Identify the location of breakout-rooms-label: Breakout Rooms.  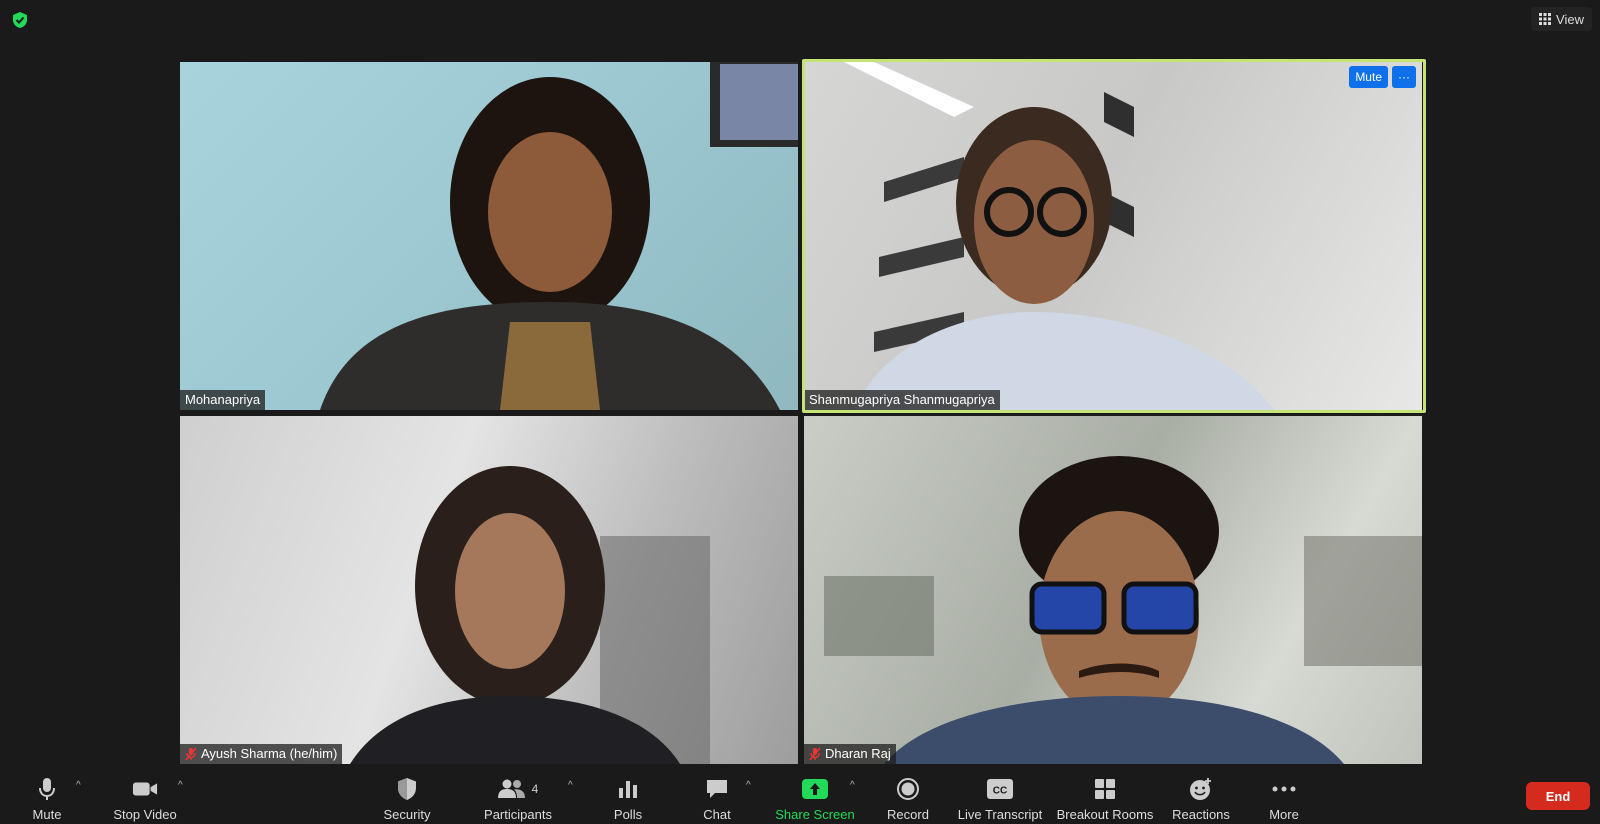
(1105, 814).